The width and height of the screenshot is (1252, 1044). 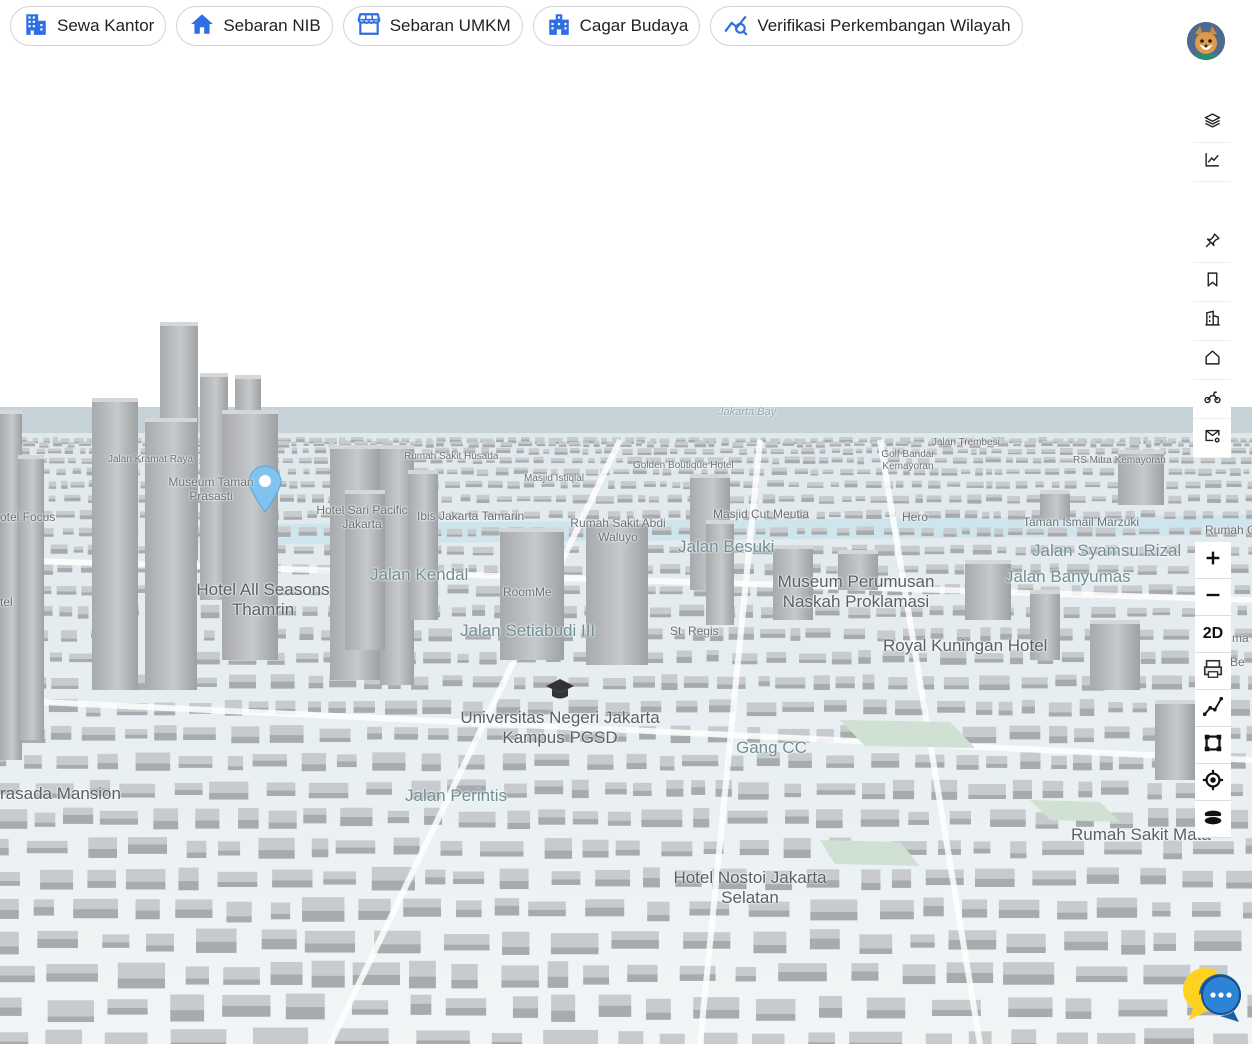 I want to click on locate-button, so click(x=1213, y=782).